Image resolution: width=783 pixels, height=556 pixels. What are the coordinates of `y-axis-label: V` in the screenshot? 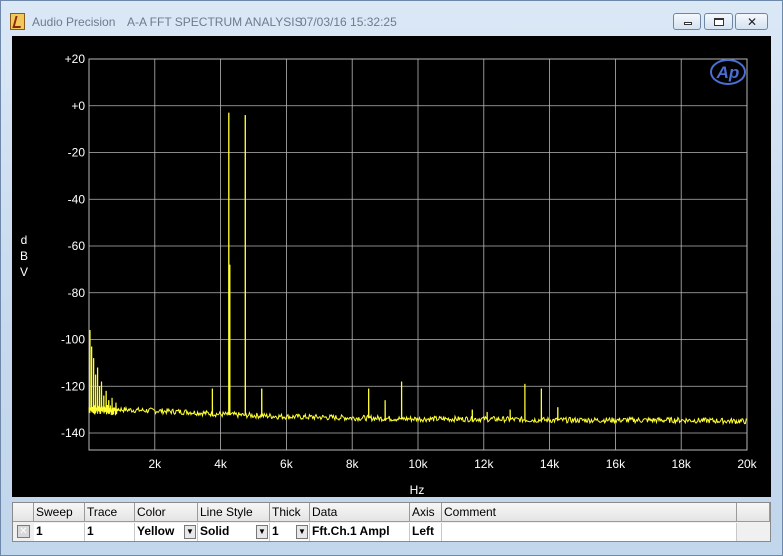 It's located at (24, 272).